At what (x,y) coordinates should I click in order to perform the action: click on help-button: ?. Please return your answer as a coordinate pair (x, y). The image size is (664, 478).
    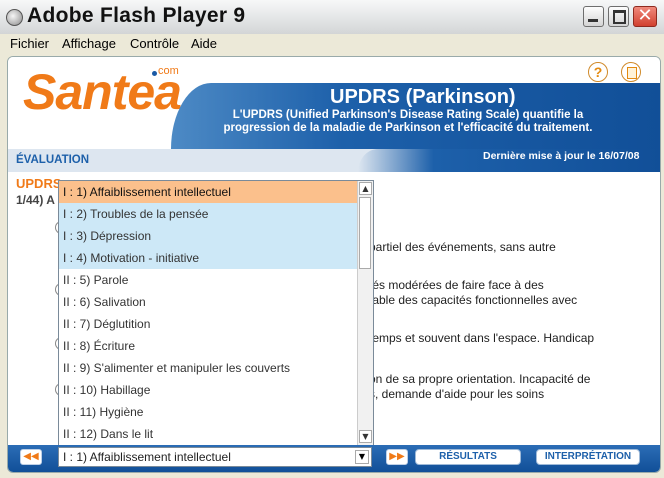
    Looking at the image, I should click on (598, 72).